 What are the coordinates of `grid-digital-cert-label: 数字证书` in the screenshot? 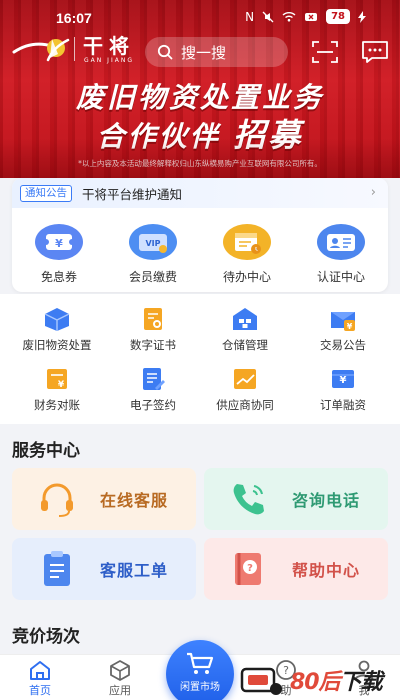 It's located at (153, 345).